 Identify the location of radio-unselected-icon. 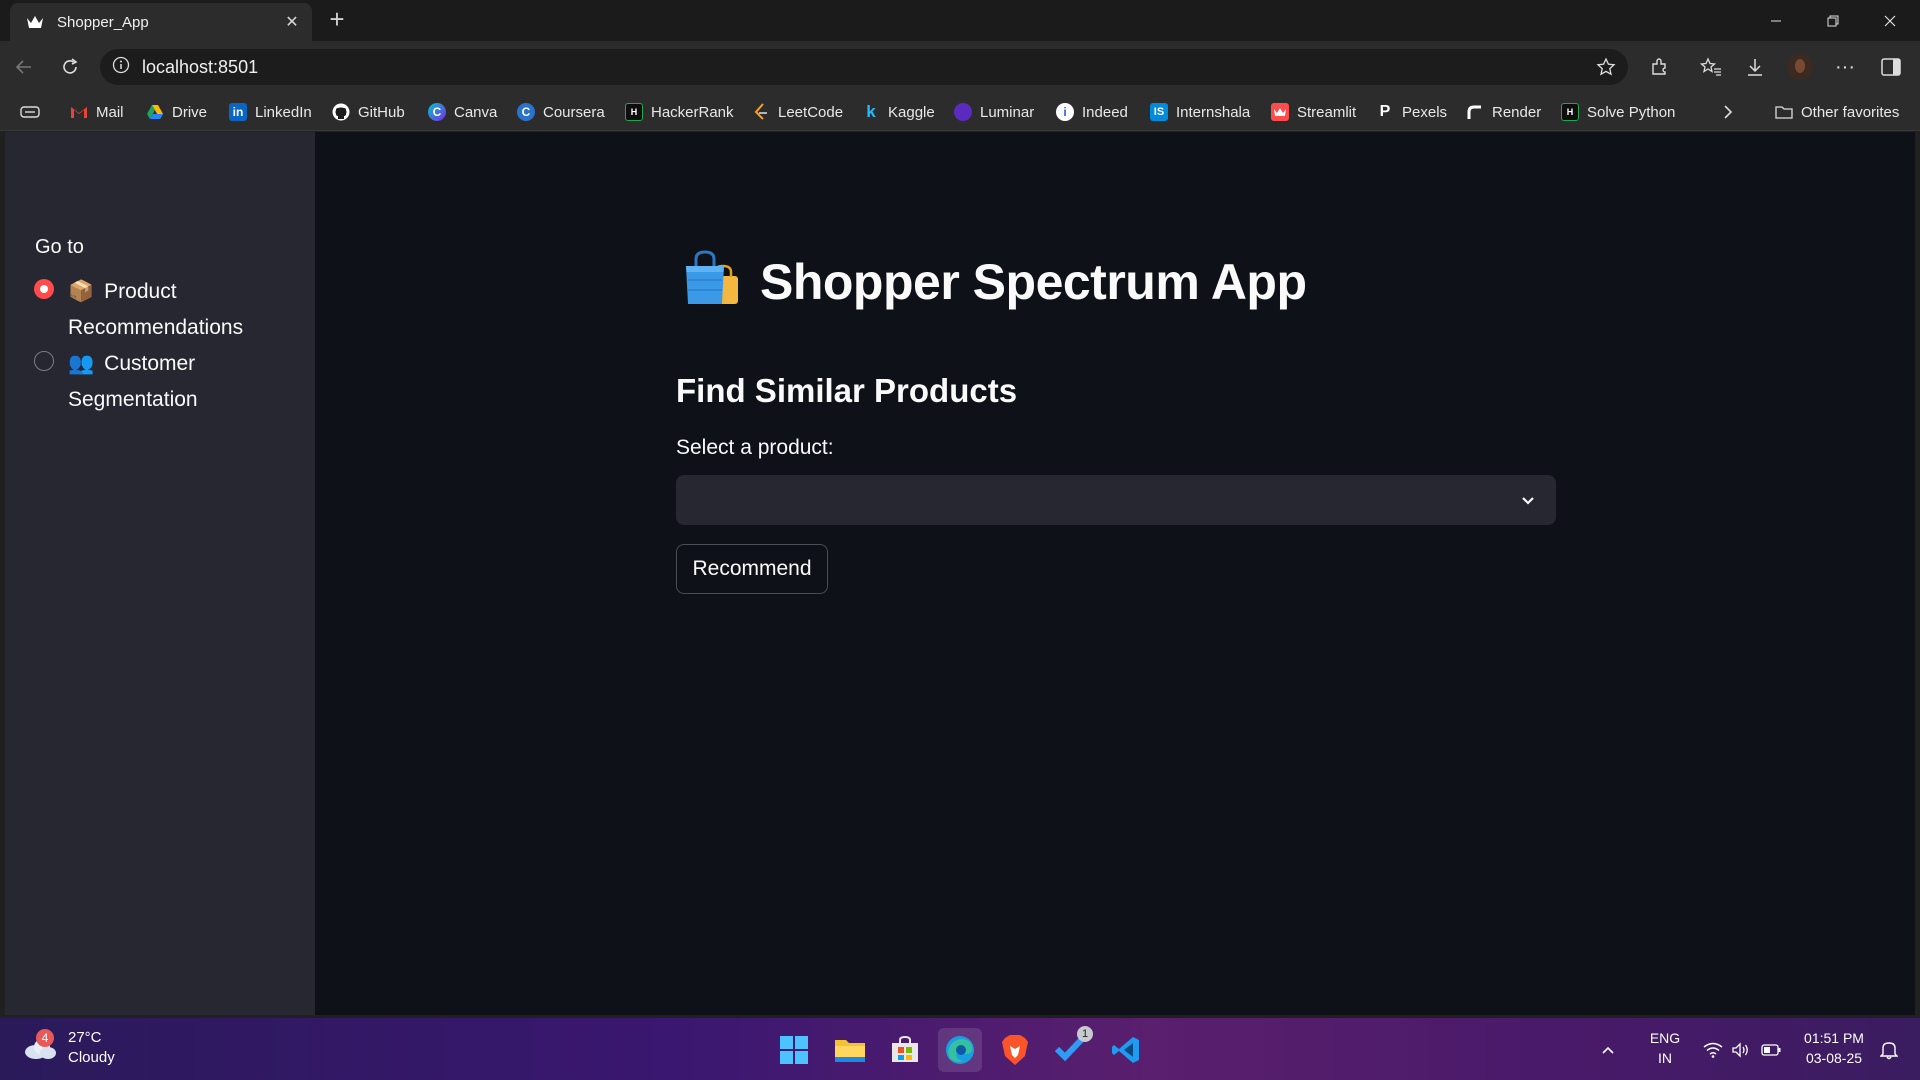
(44, 361).